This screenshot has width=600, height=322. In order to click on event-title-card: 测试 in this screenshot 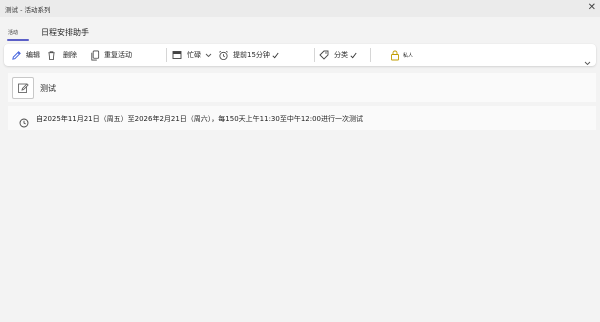, I will do `click(302, 87)`.